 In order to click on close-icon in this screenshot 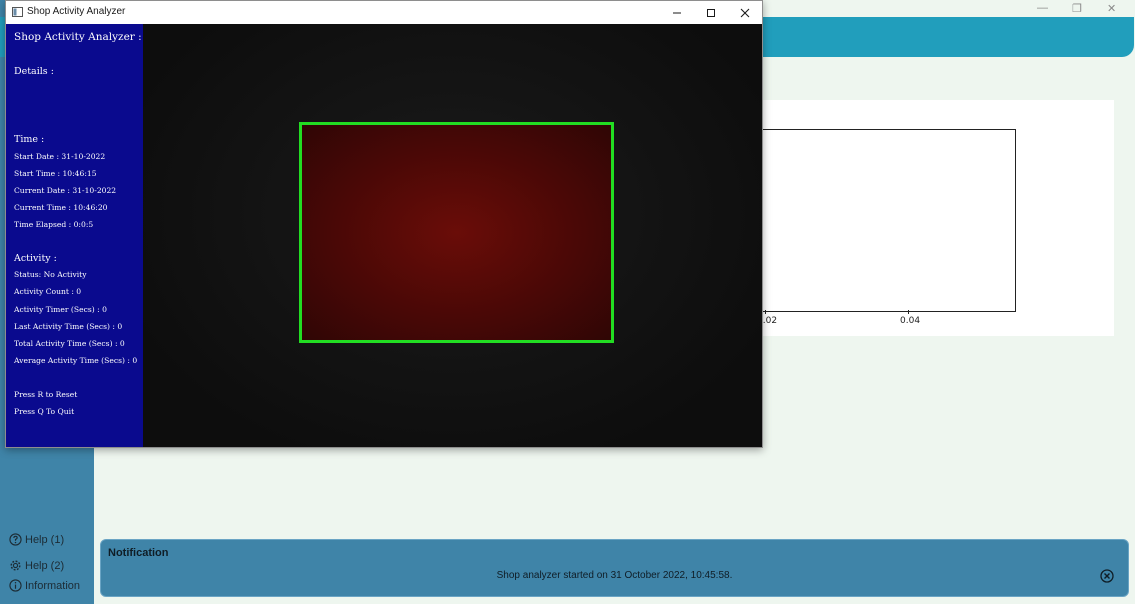, I will do `click(745, 12)`.